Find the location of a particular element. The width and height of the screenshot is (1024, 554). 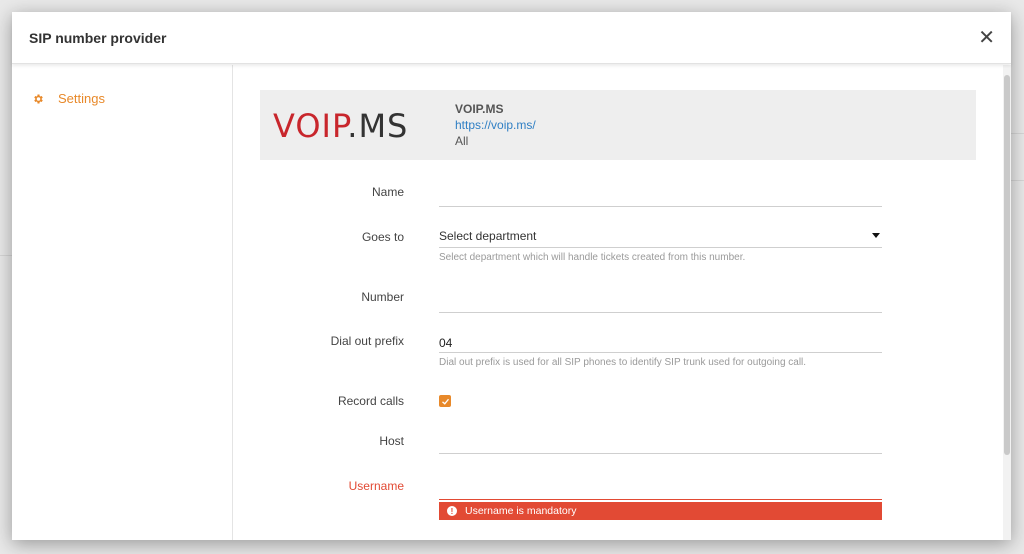

close-button: ✕ is located at coordinates (986, 38).